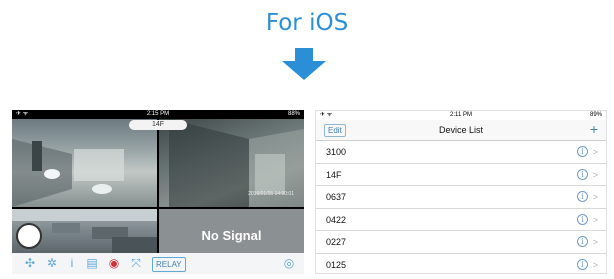  Describe the element at coordinates (461, 242) in the screenshot. I see `device-row: 0227 i >` at that location.